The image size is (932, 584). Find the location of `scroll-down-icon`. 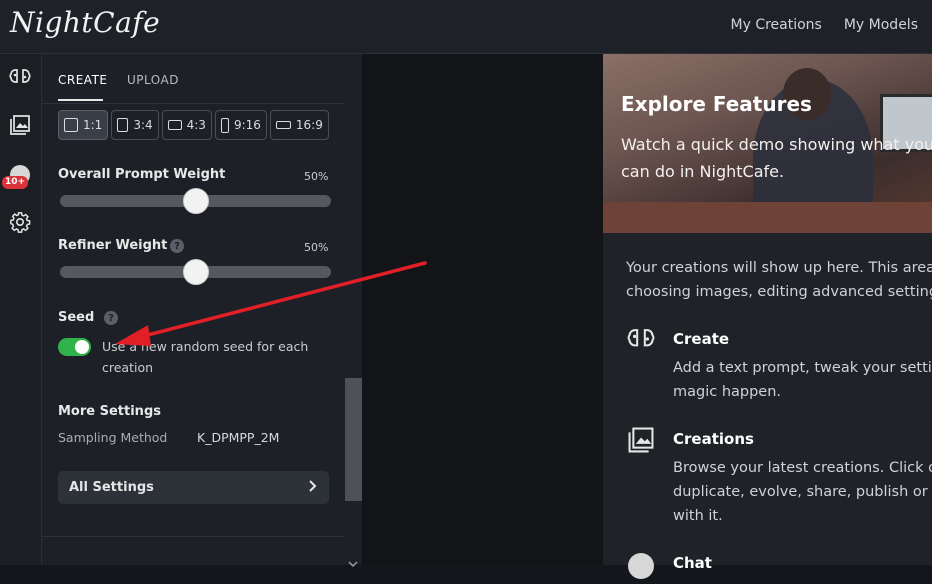

scroll-down-icon is located at coordinates (353, 562).